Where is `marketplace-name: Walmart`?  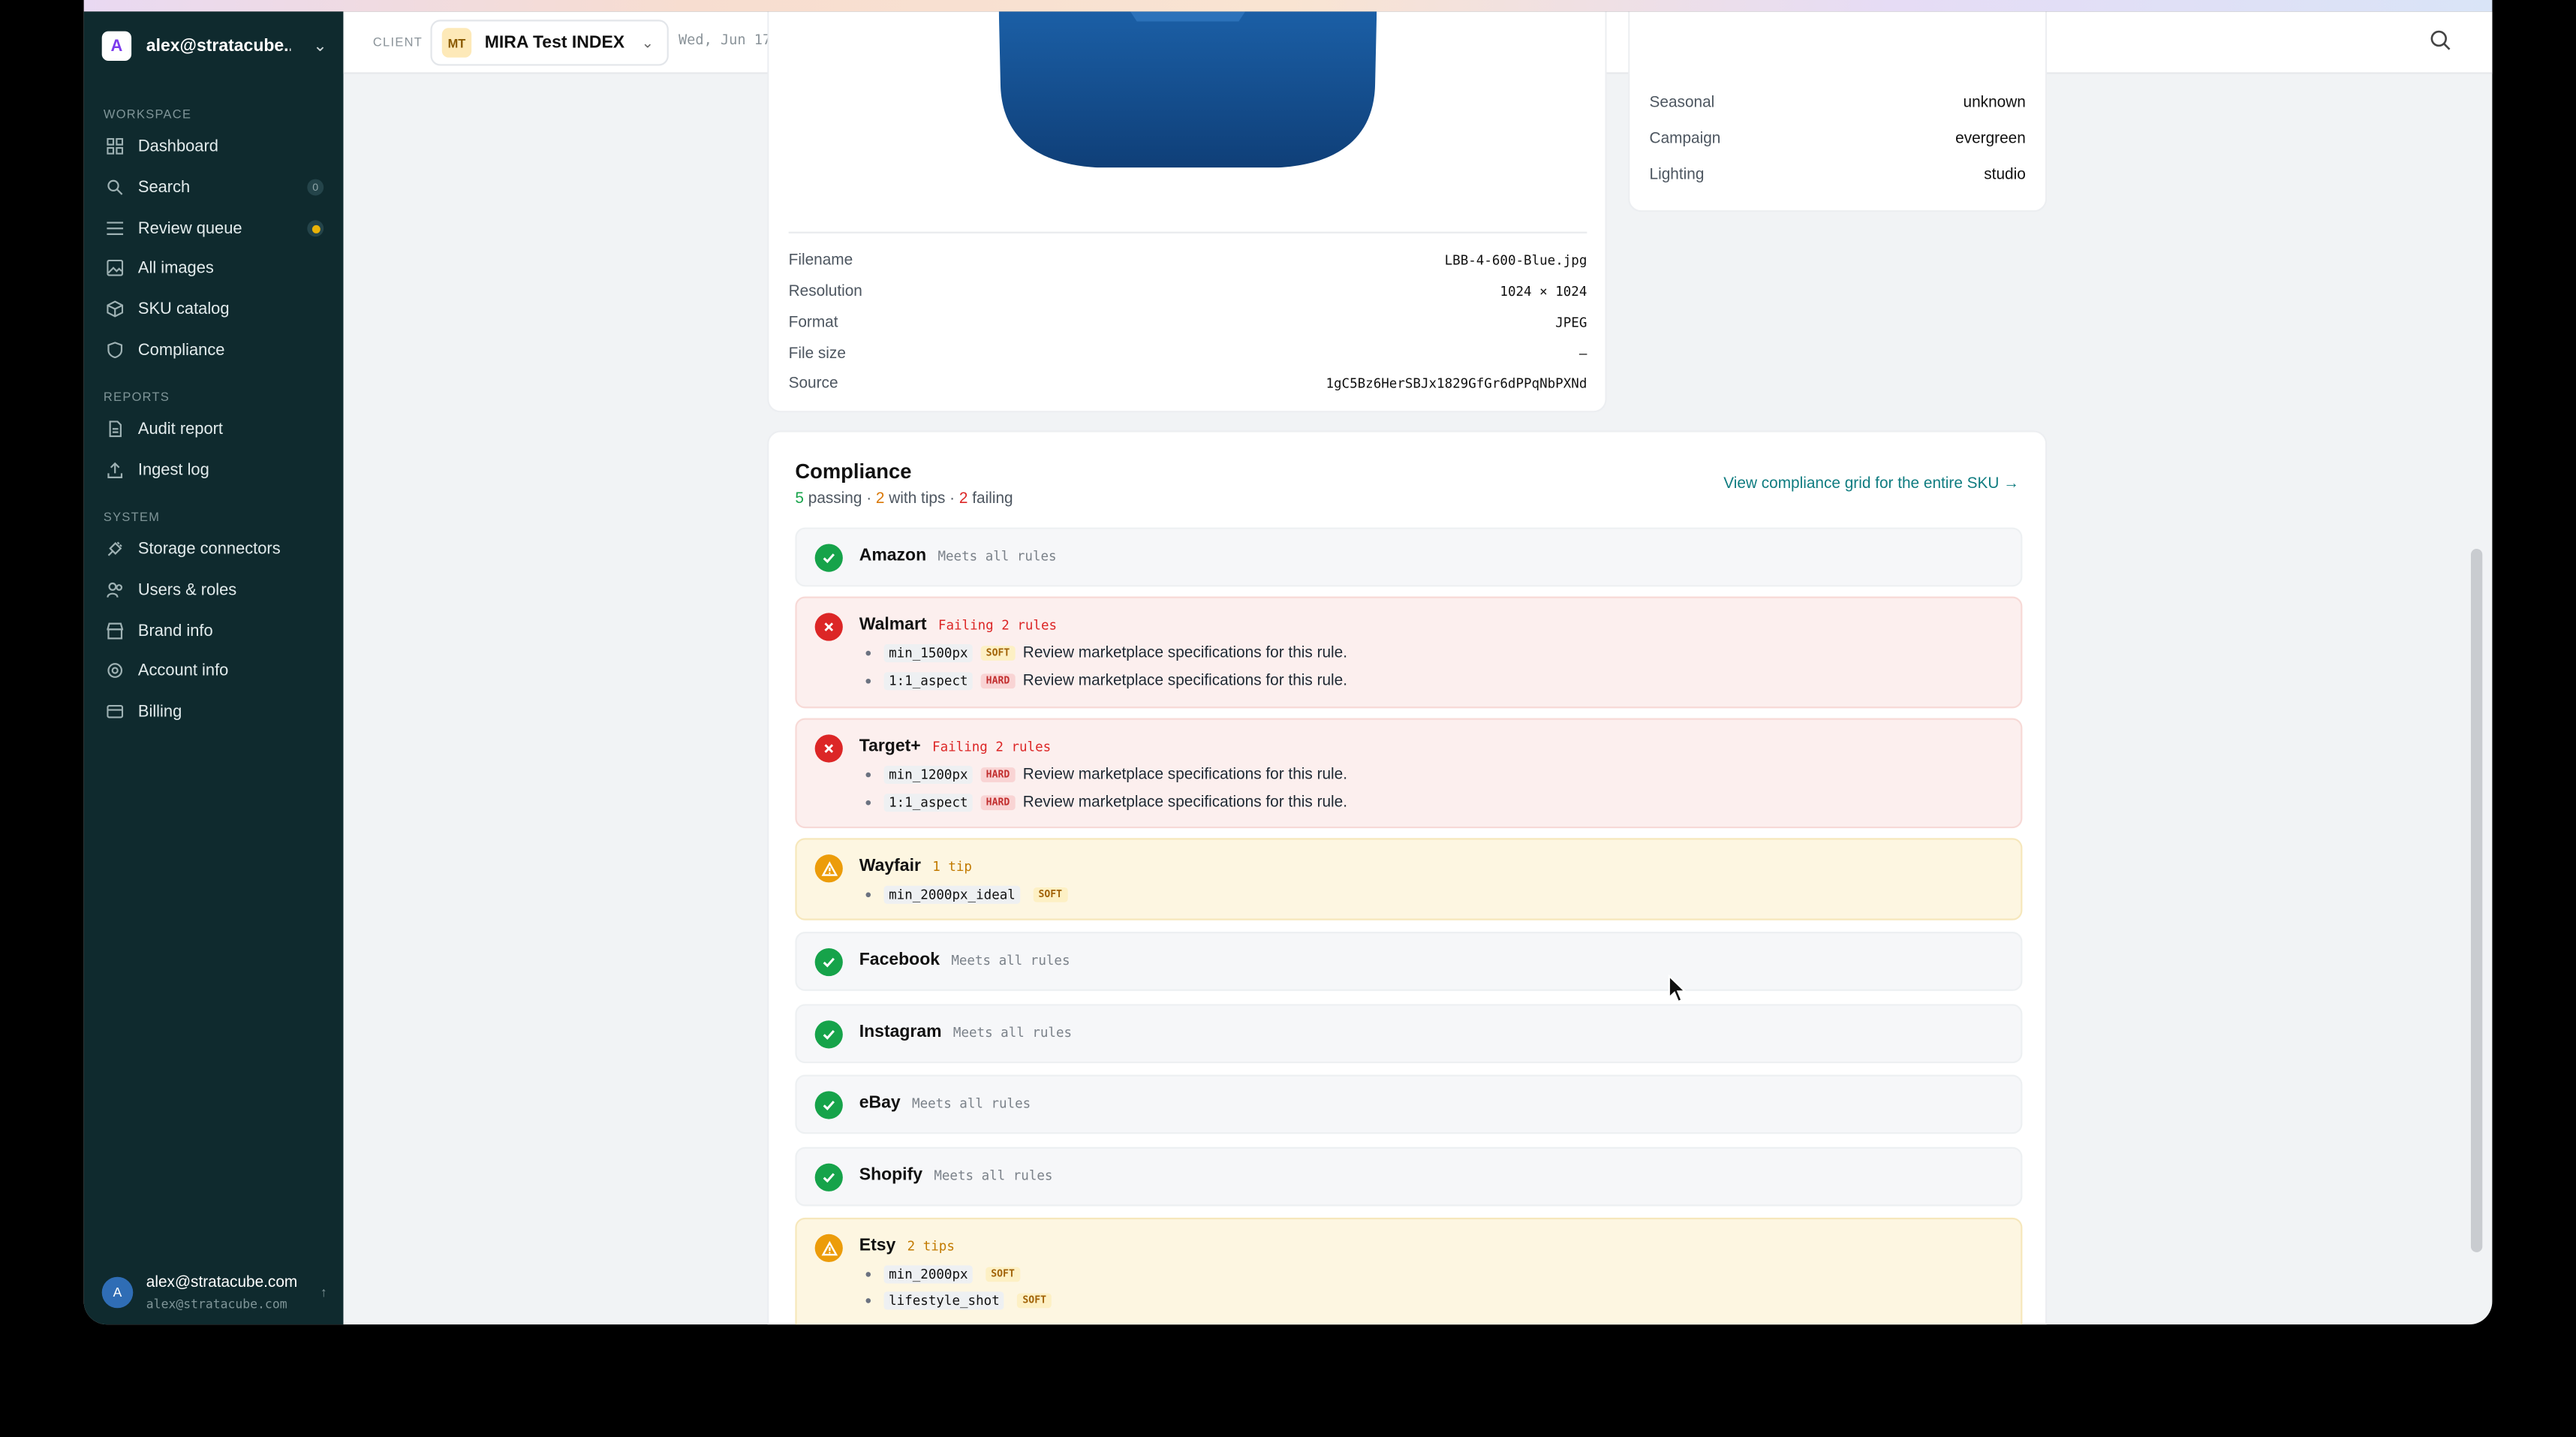 marketplace-name: Walmart is located at coordinates (893, 624).